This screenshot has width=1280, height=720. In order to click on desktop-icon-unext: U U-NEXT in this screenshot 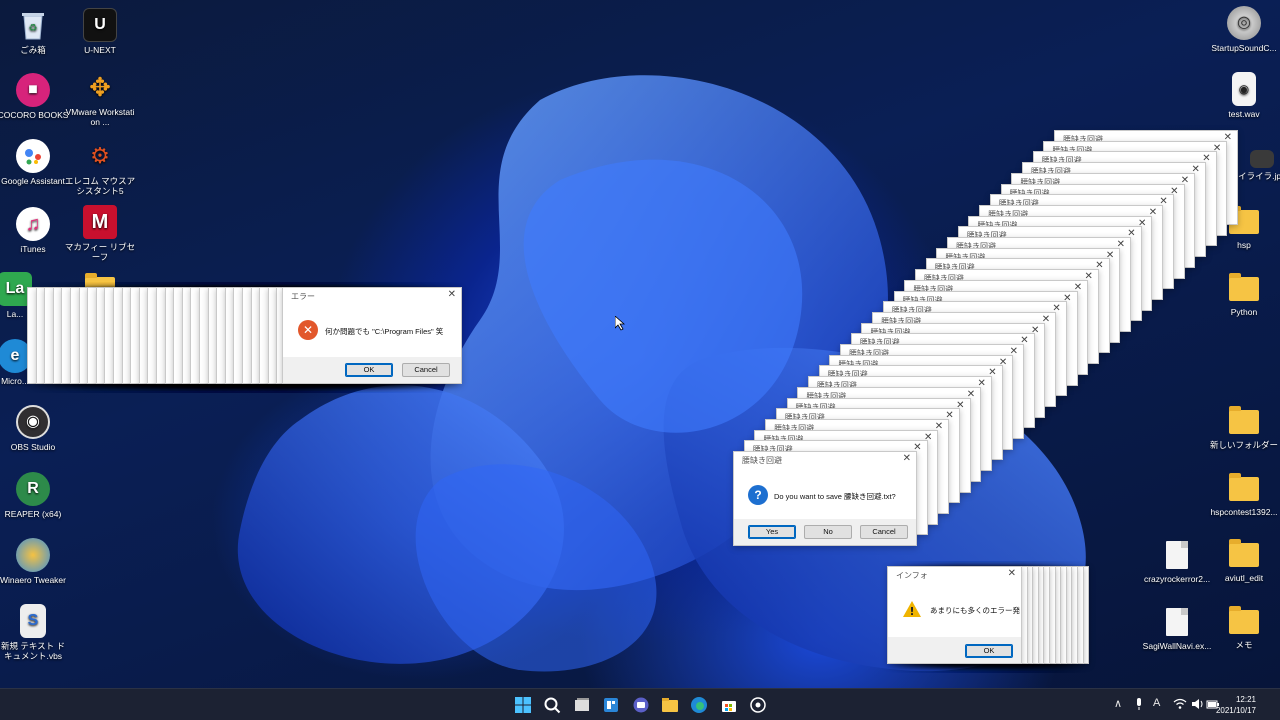, I will do `click(100, 31)`.